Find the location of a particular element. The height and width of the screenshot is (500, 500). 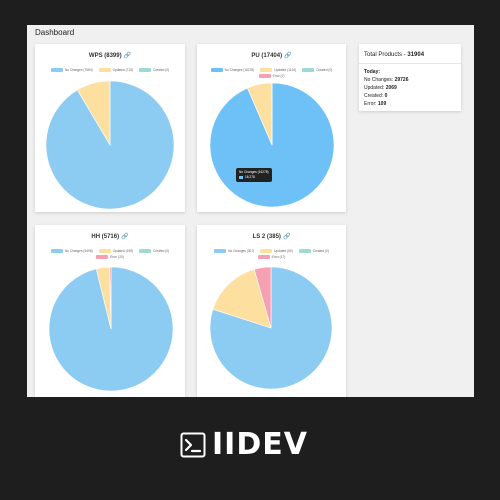

legend-item: No Changes (307) is located at coordinates (234, 251).